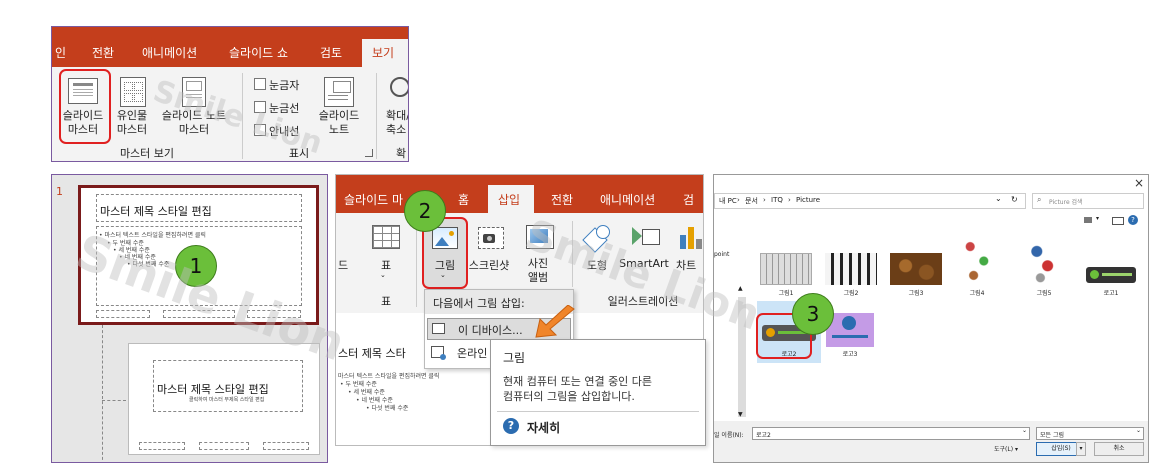  I want to click on file-thumbnail-objects, so click(1044, 261).